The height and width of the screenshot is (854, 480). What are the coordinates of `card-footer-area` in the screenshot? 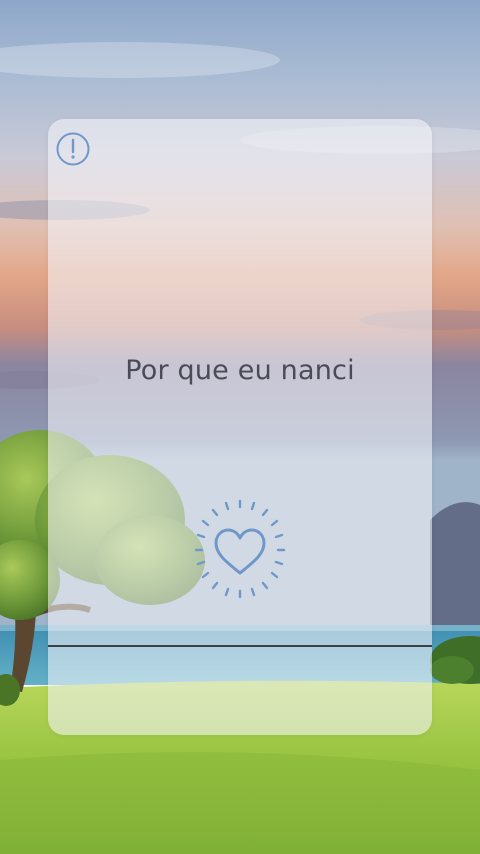 It's located at (240, 691).